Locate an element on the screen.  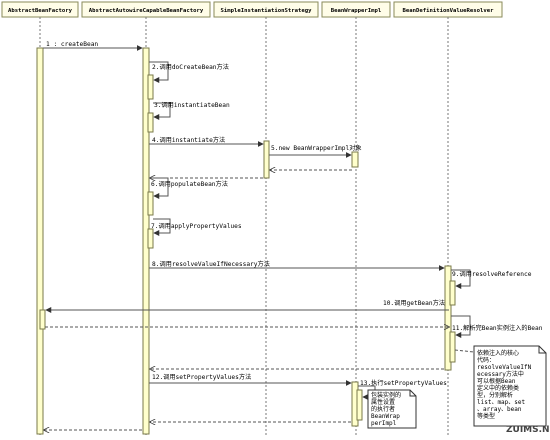
message-label: 9.调用resolveReference is located at coordinates (492, 274).